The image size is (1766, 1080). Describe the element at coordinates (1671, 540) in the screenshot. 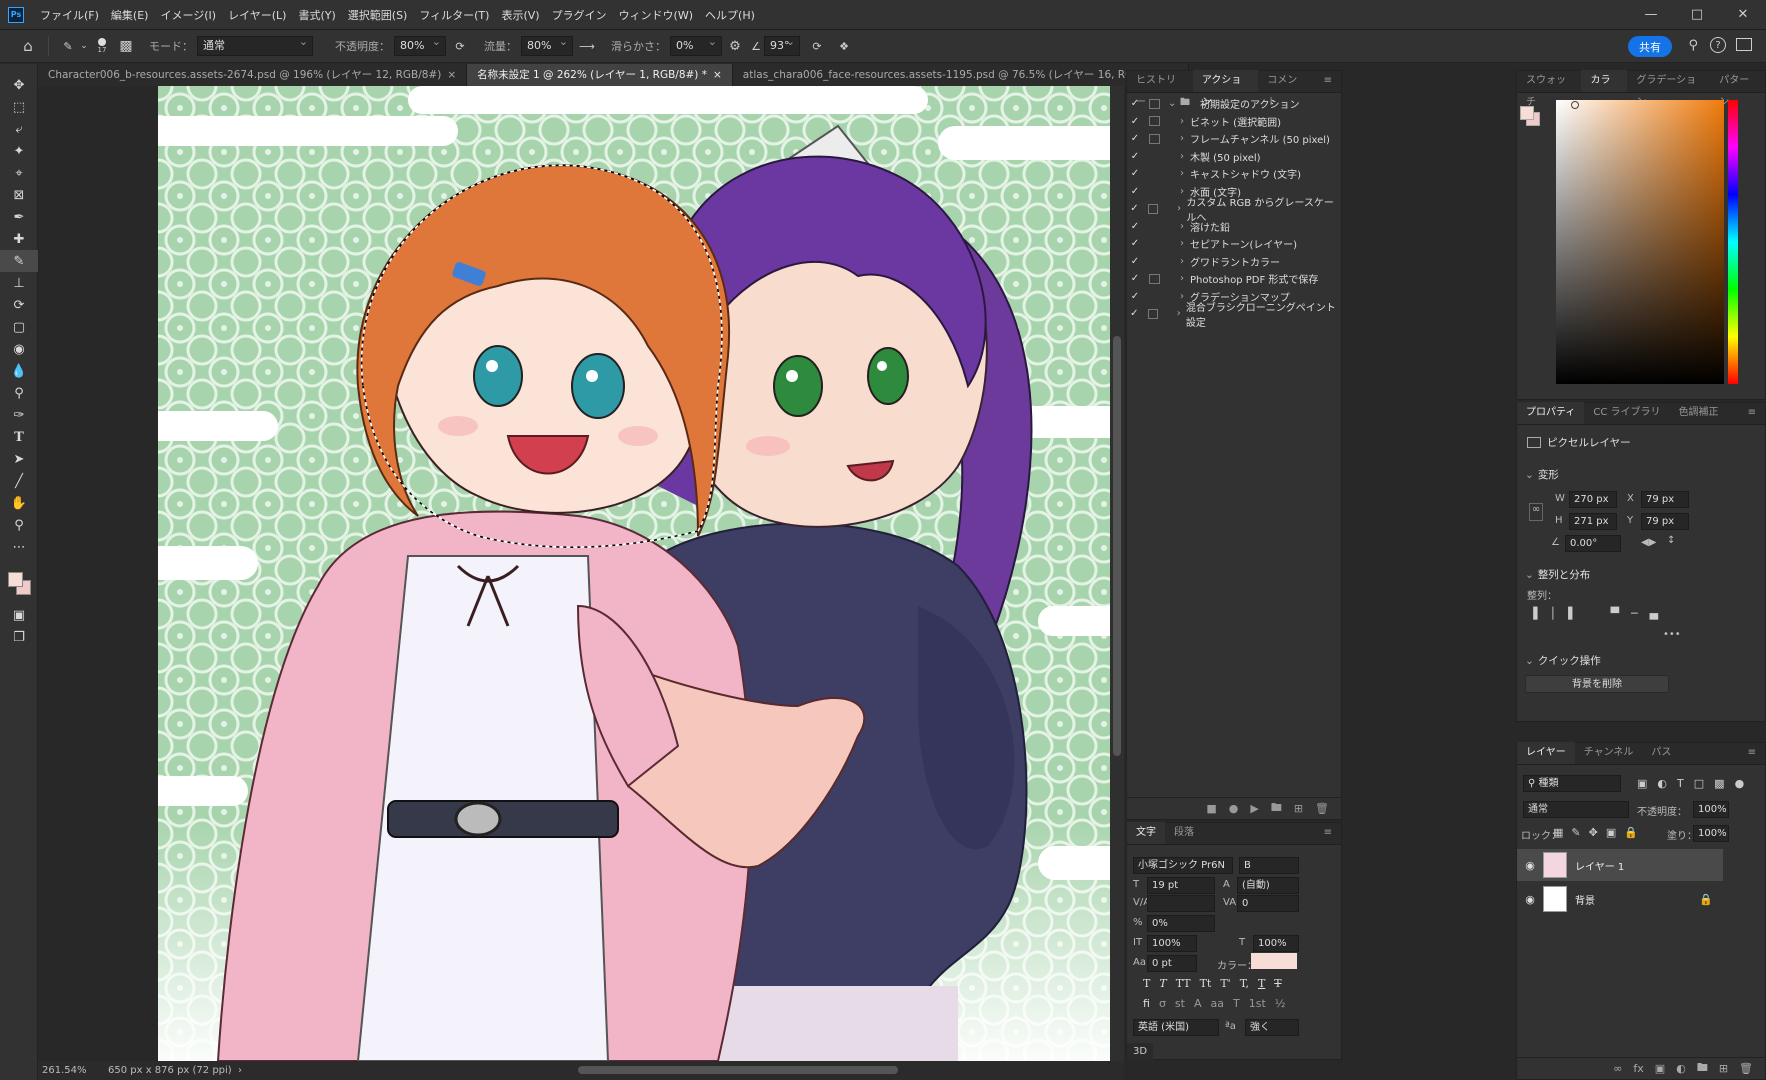

I see `flip-vertical-icon: ↕` at that location.